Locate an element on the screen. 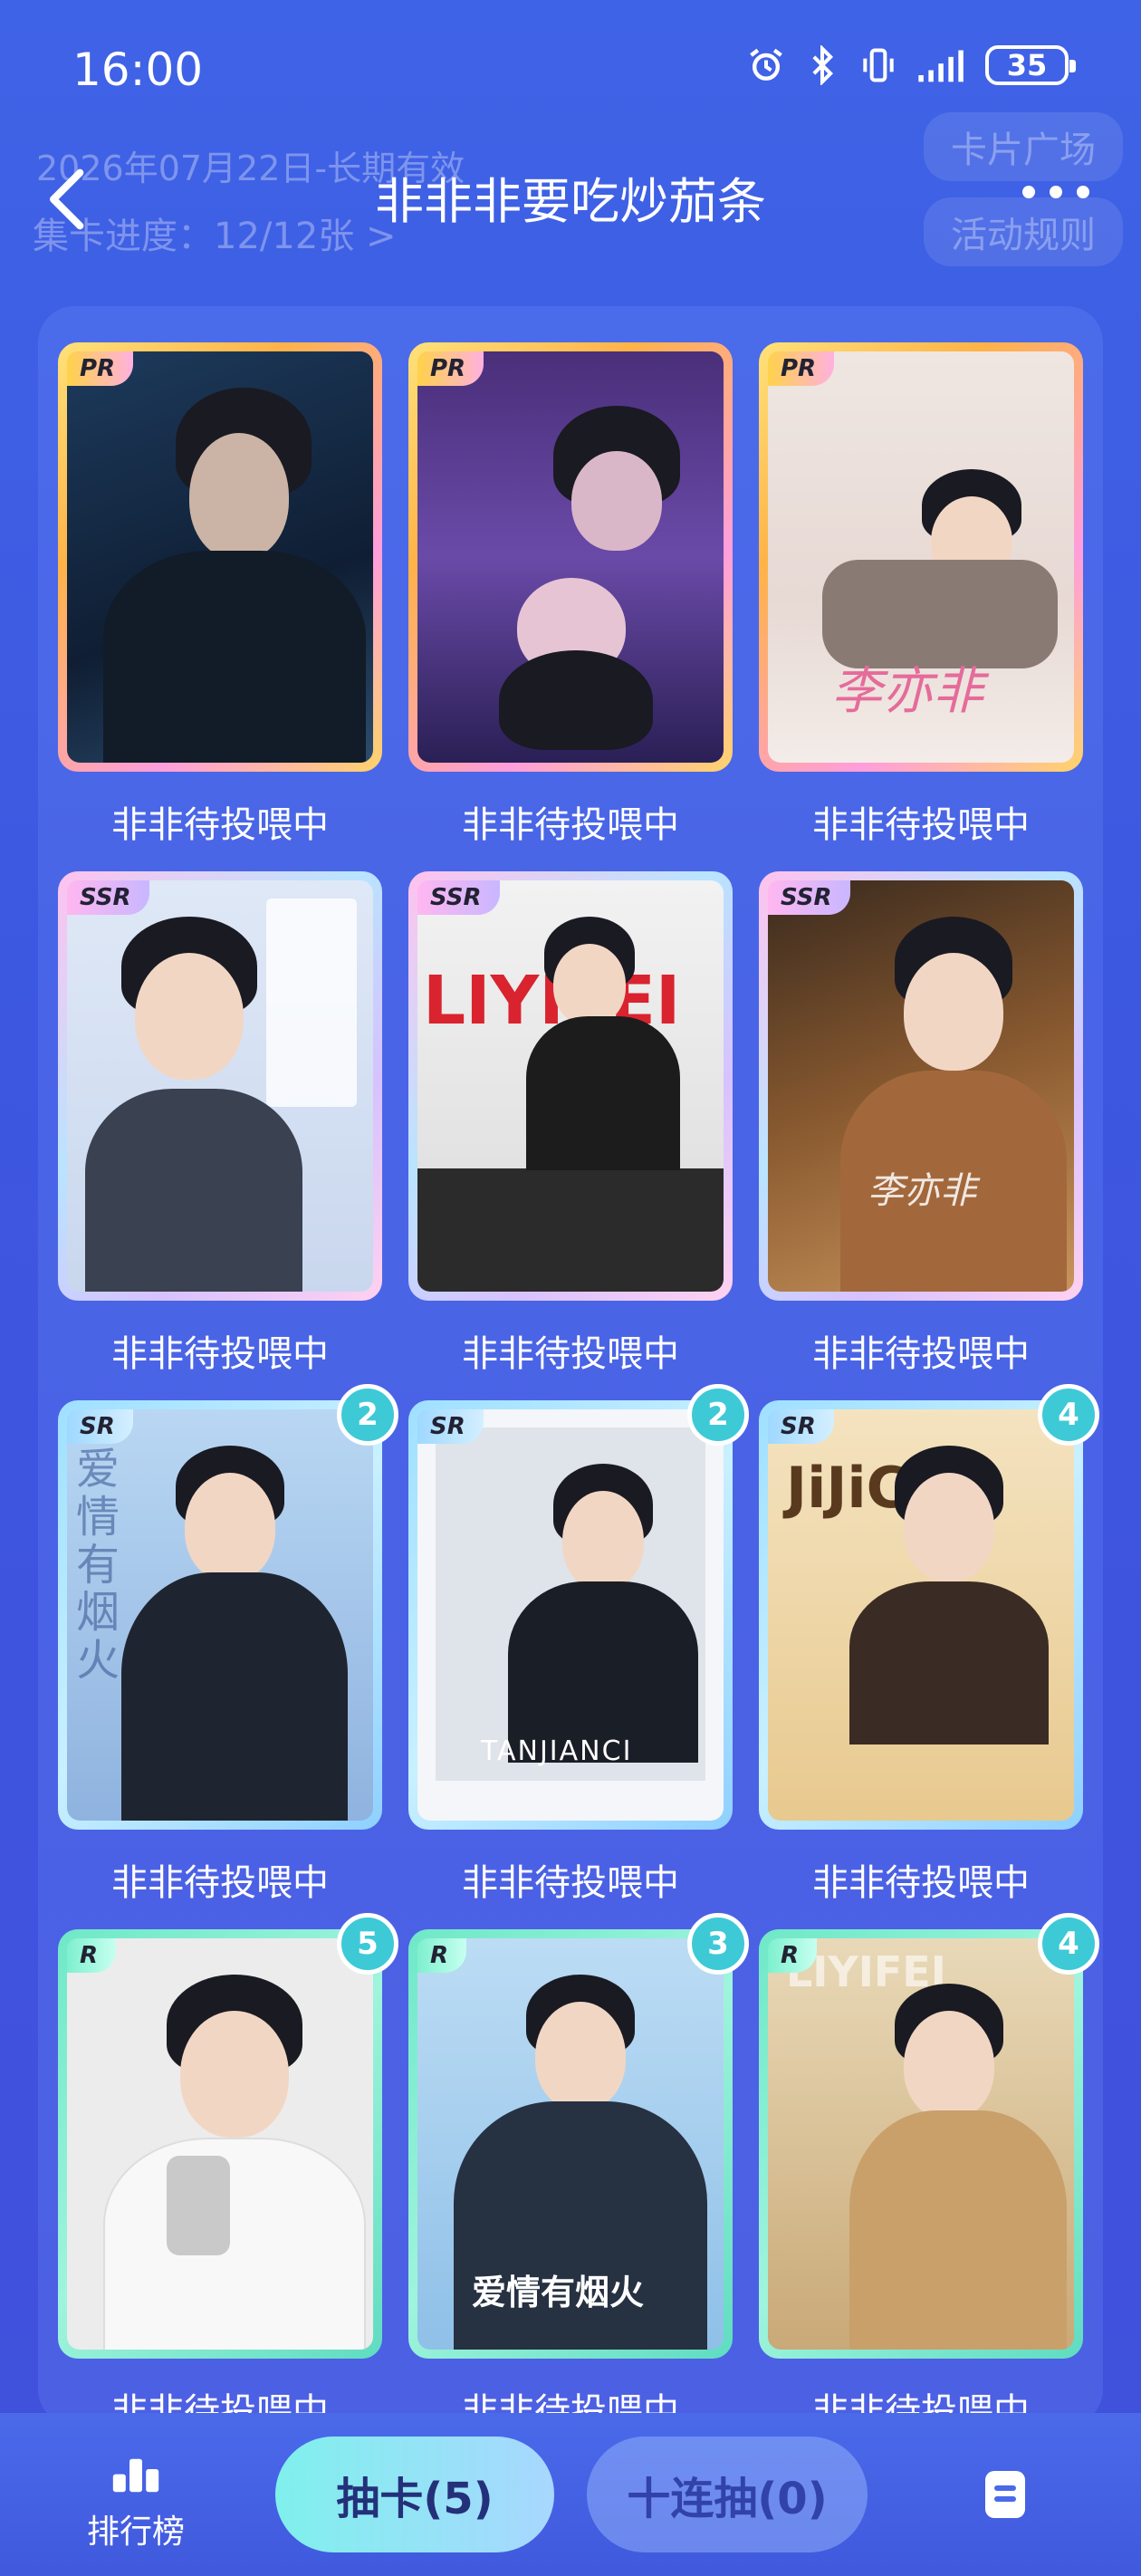 The height and width of the screenshot is (2576, 1141). status-icons: 35 is located at coordinates (911, 65).